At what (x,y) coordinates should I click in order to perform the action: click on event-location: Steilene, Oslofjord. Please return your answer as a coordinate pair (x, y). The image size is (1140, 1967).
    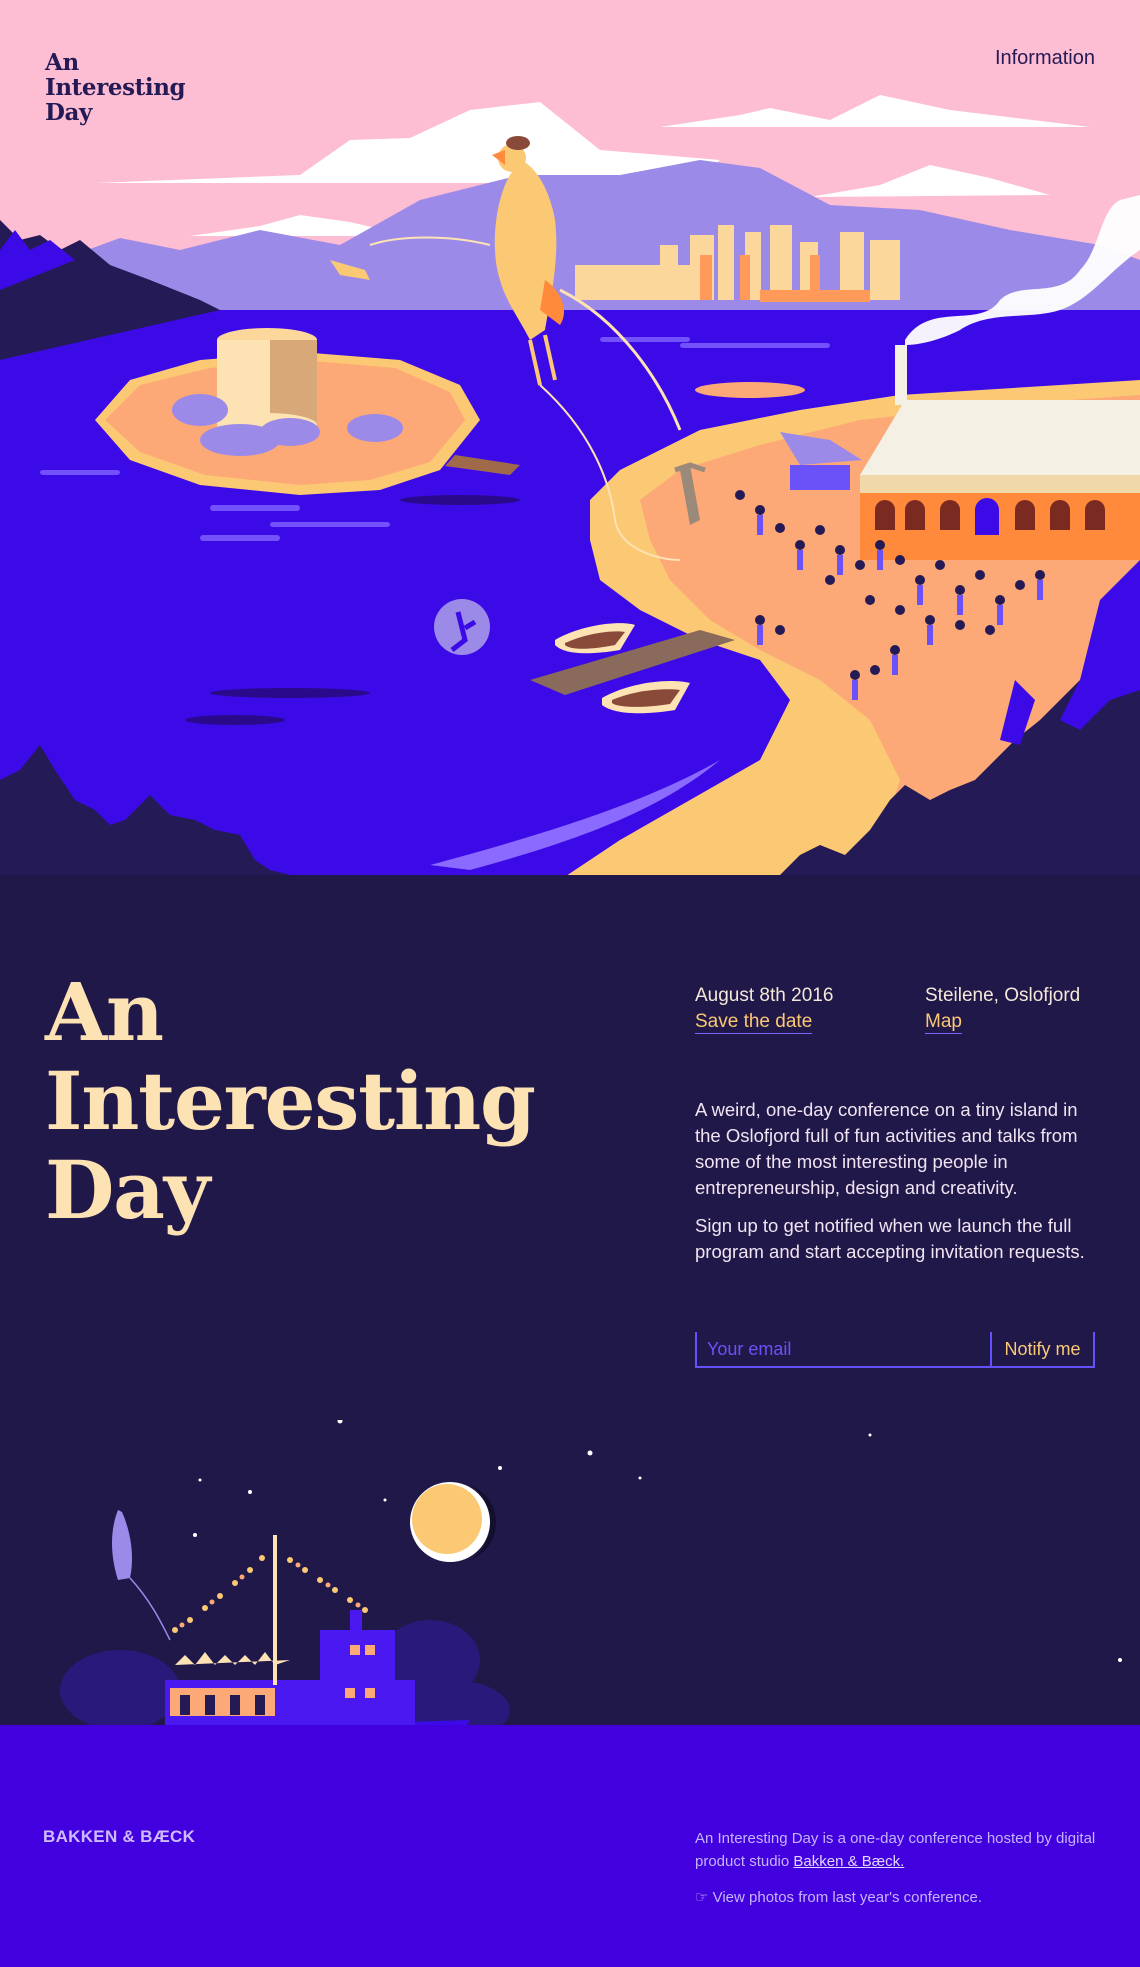
    Looking at the image, I should click on (1003, 995).